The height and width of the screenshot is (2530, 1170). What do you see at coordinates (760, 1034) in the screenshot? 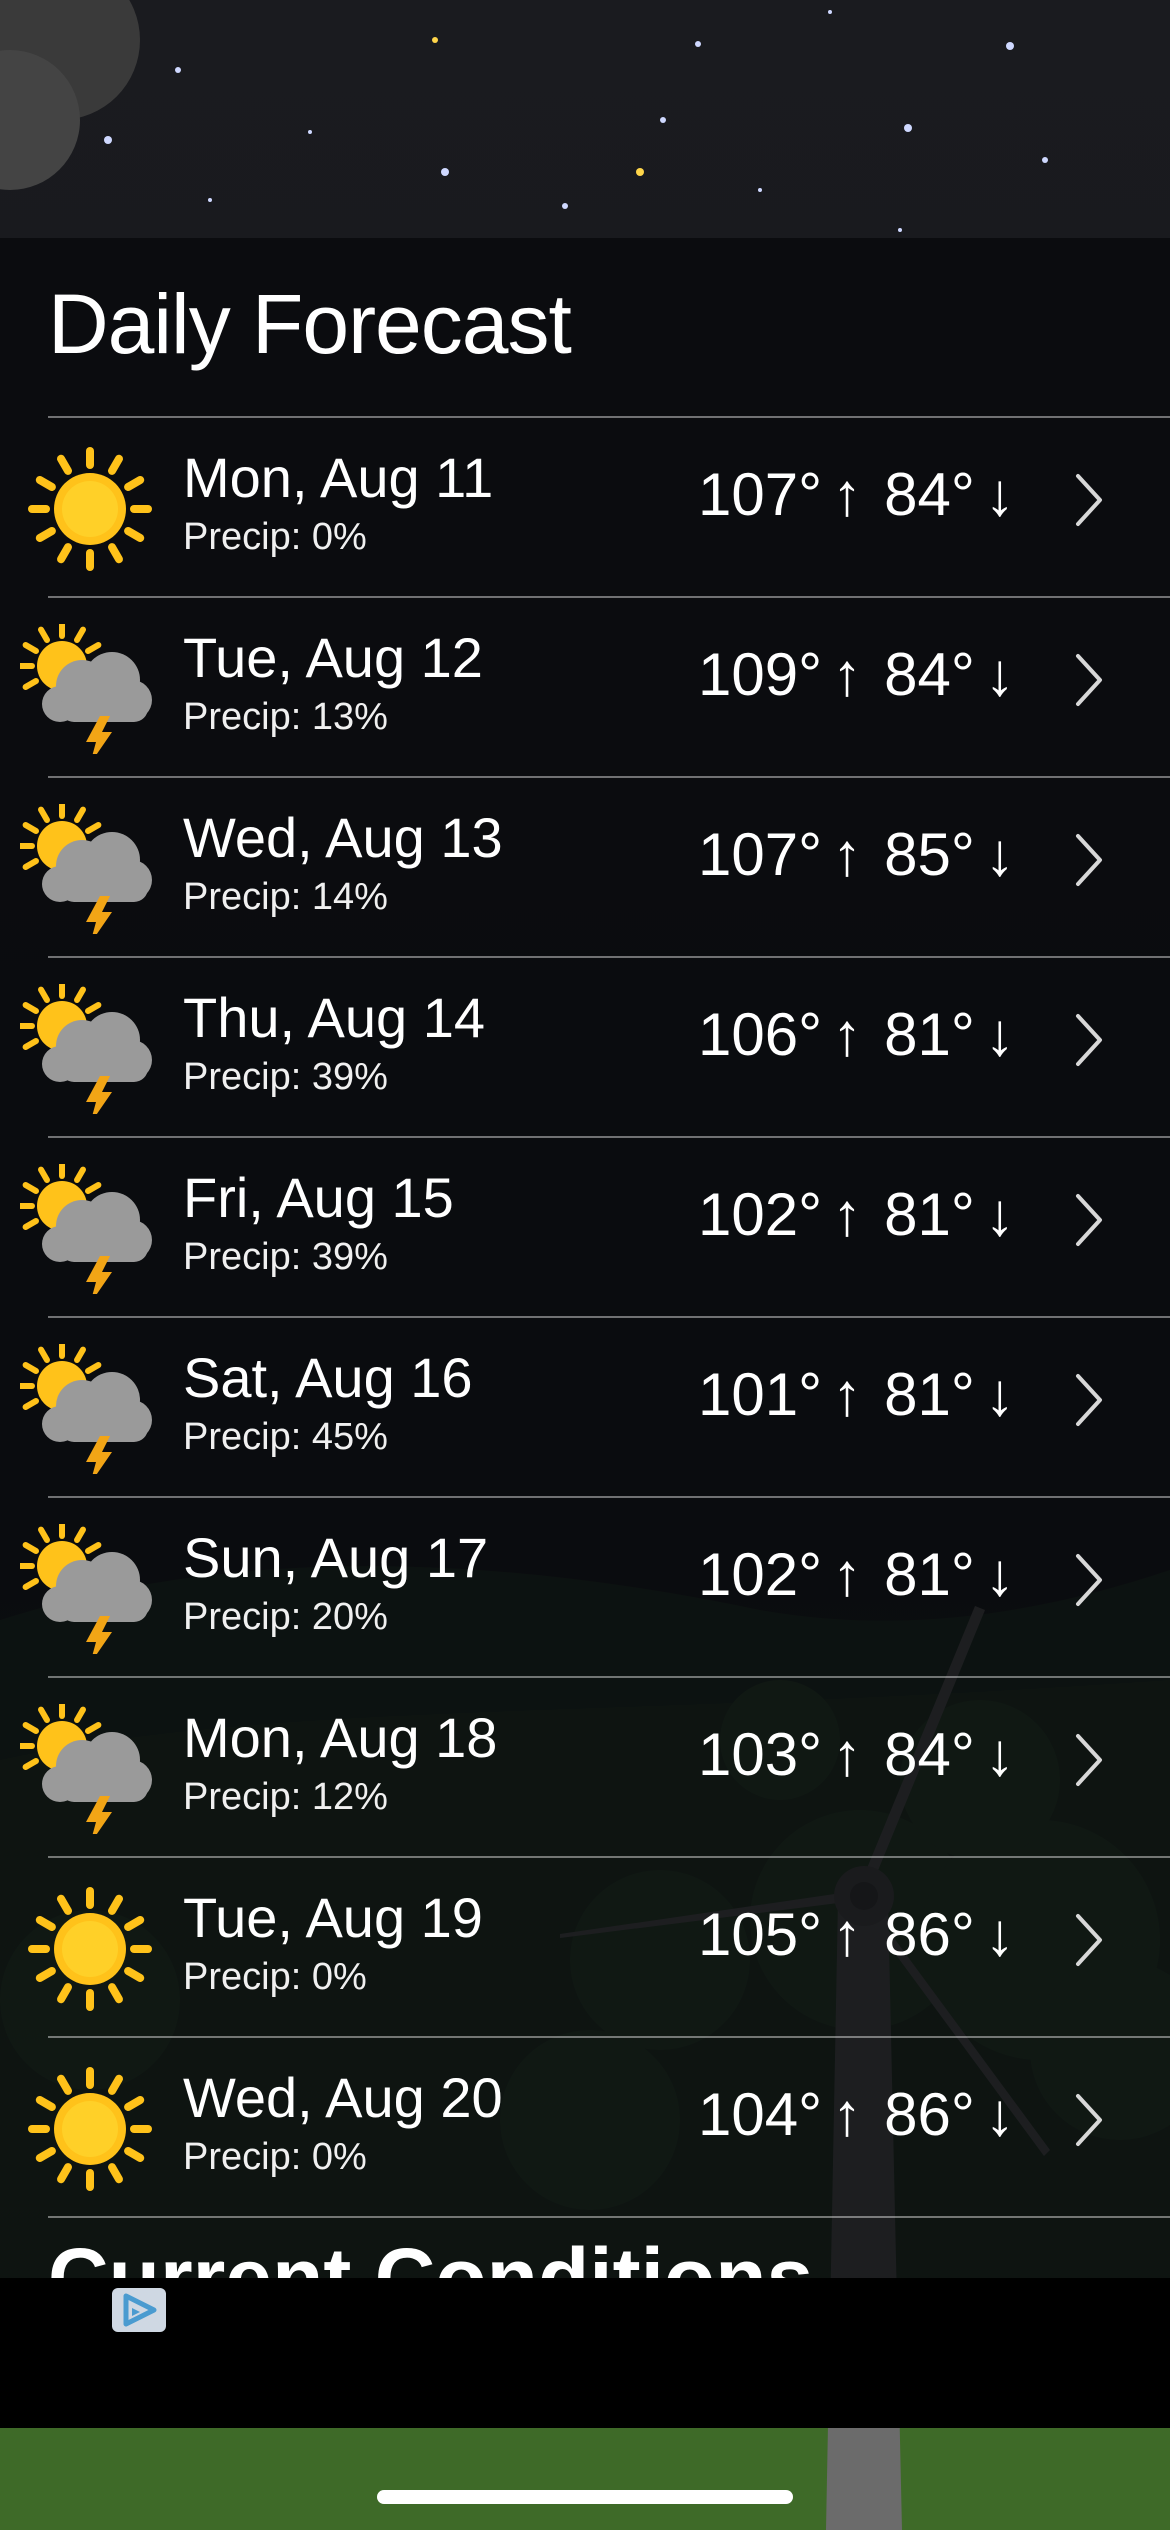
I see `high-temp: 106°` at bounding box center [760, 1034].